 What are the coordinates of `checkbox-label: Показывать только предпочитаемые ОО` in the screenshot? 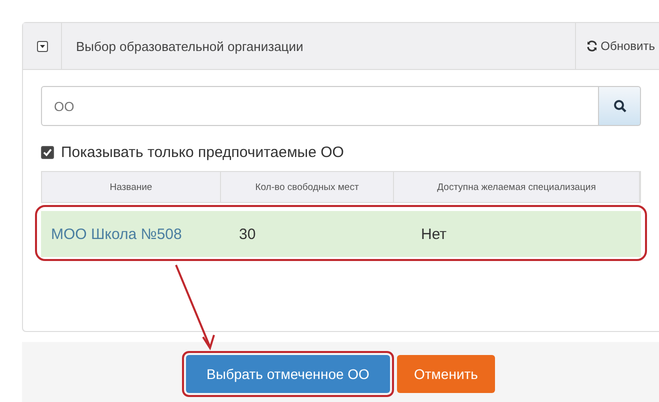 It's located at (202, 152).